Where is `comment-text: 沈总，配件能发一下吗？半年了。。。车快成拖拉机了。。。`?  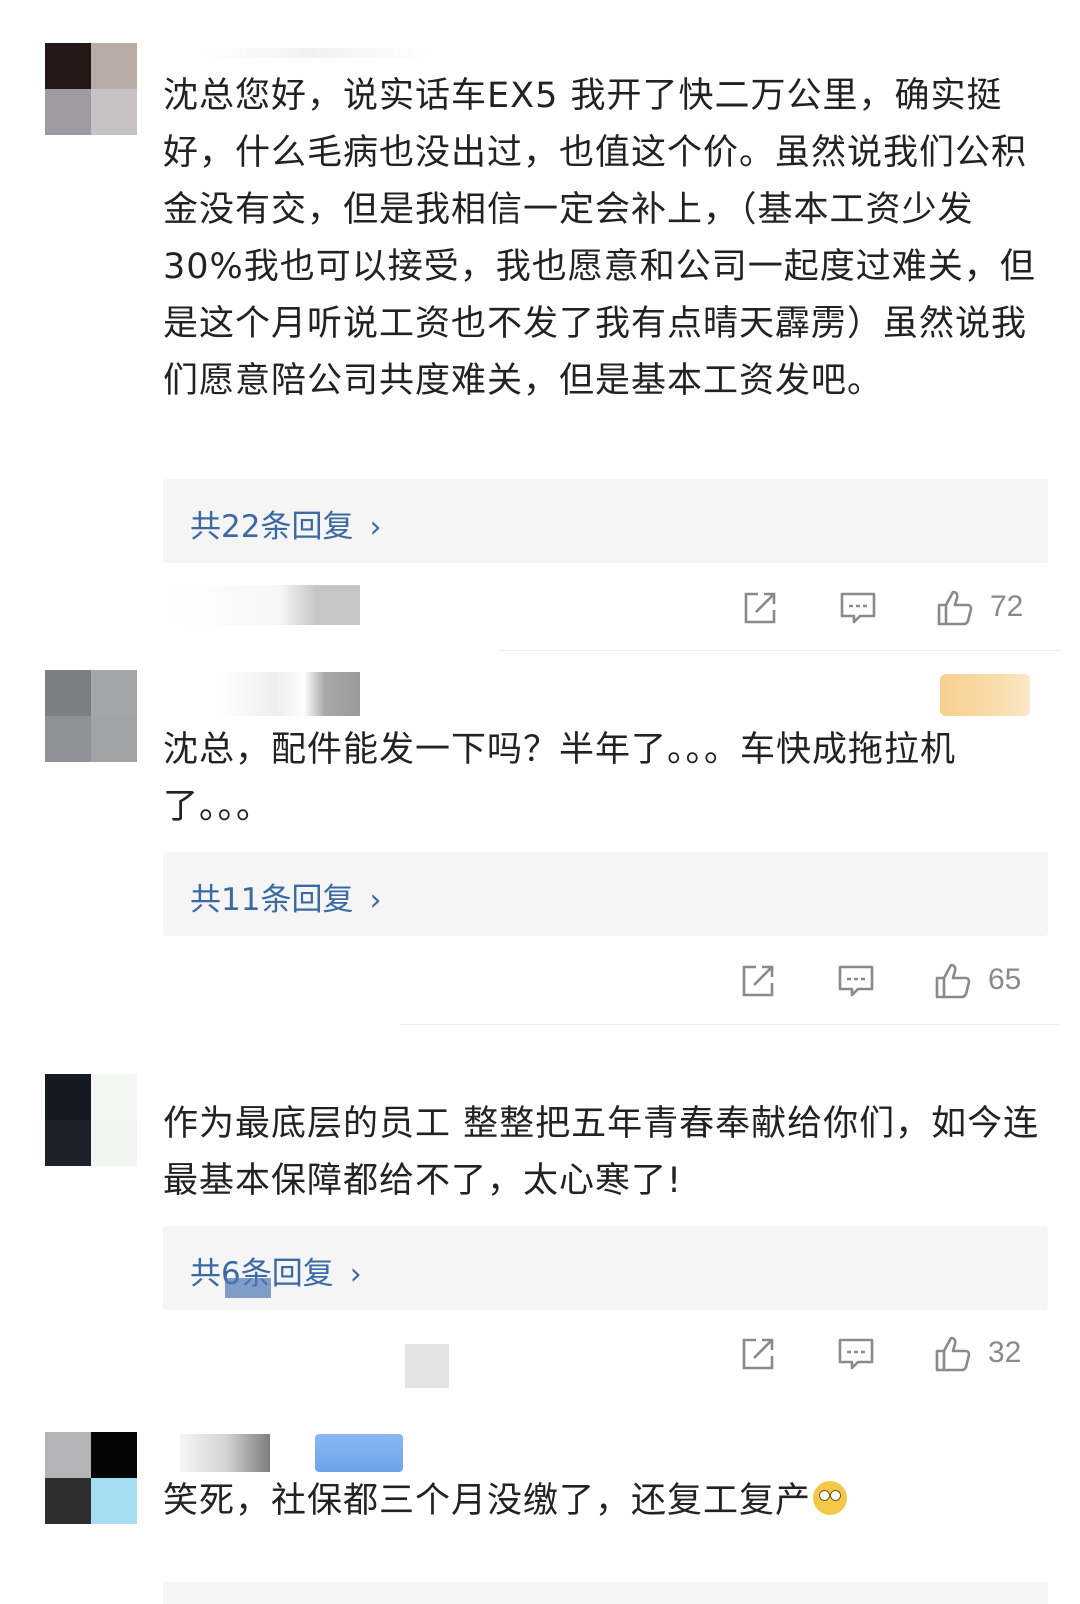 comment-text: 沈总，配件能发一下吗？半年了。。。车快成拖拉机了。。。 is located at coordinates (560, 778).